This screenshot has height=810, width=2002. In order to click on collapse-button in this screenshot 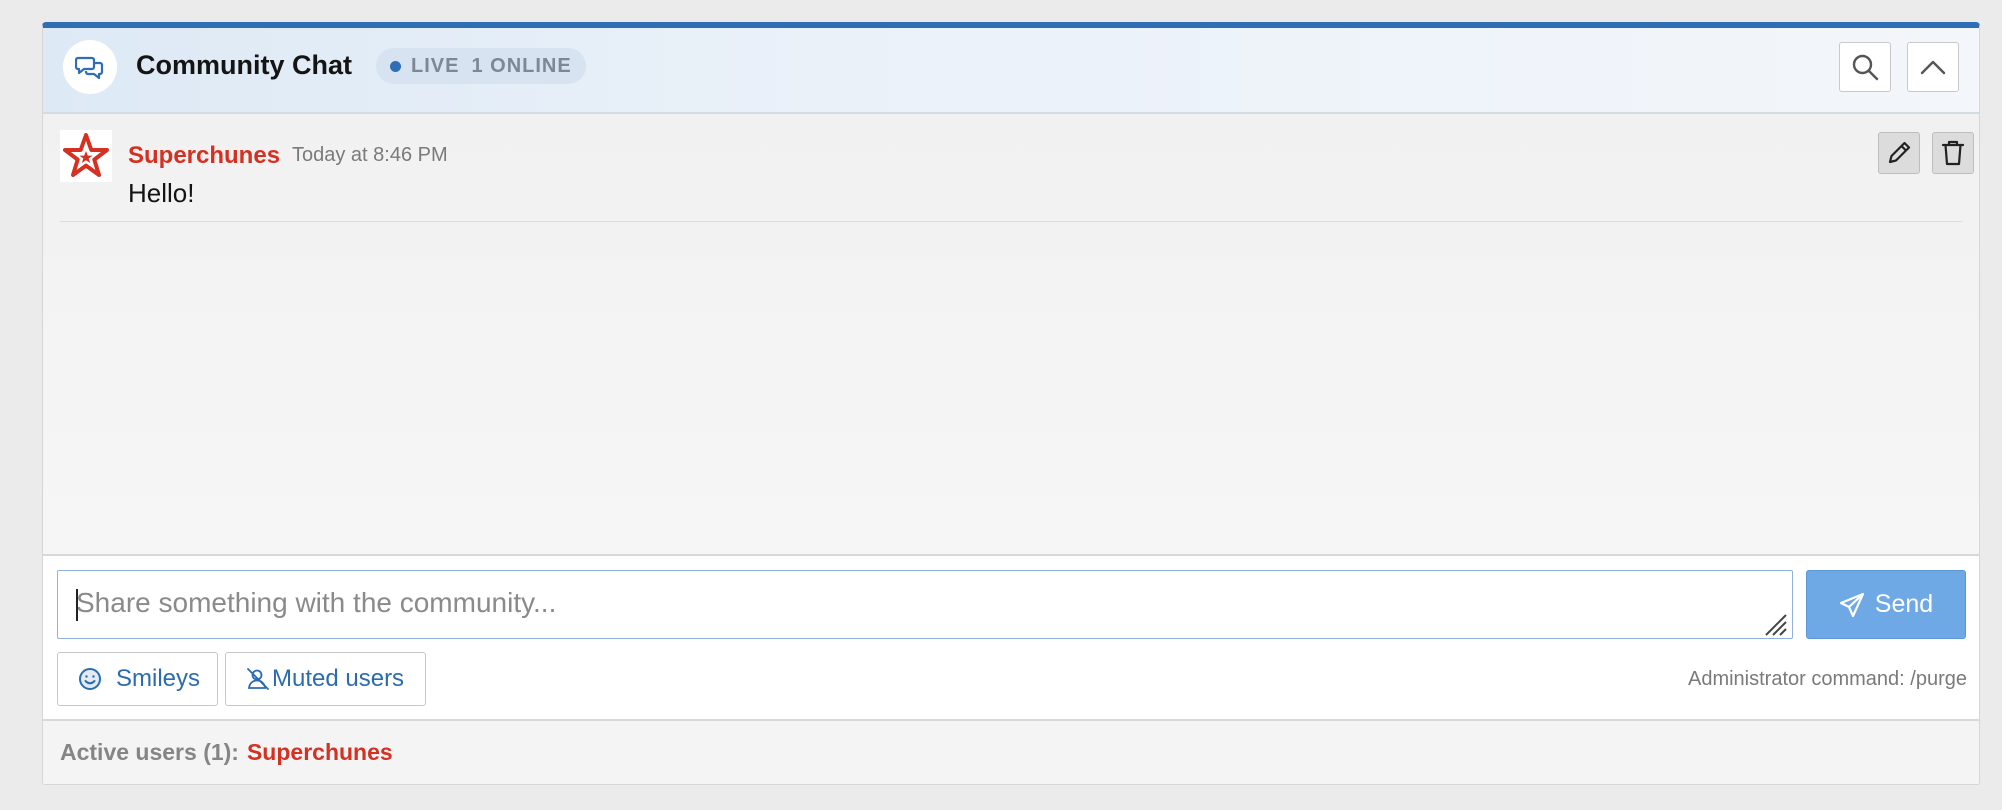, I will do `click(1933, 67)`.